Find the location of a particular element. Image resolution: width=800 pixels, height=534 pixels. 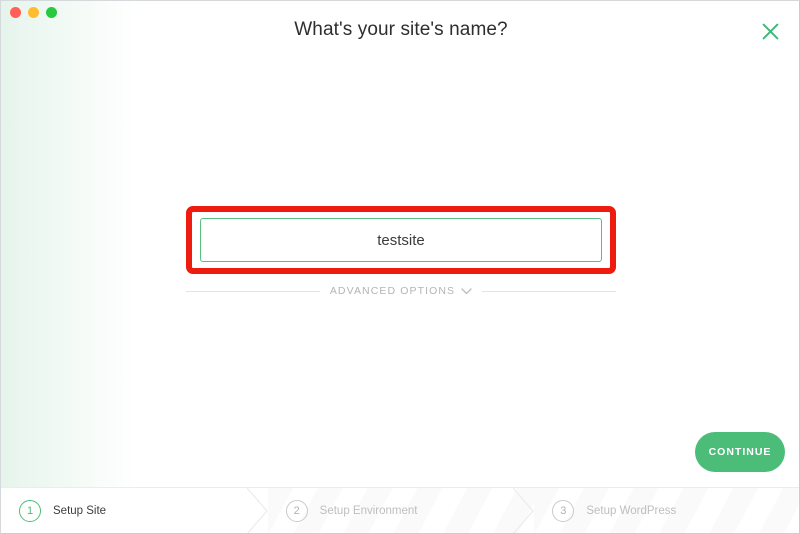

window-traffic-lights is located at coordinates (33, 12).